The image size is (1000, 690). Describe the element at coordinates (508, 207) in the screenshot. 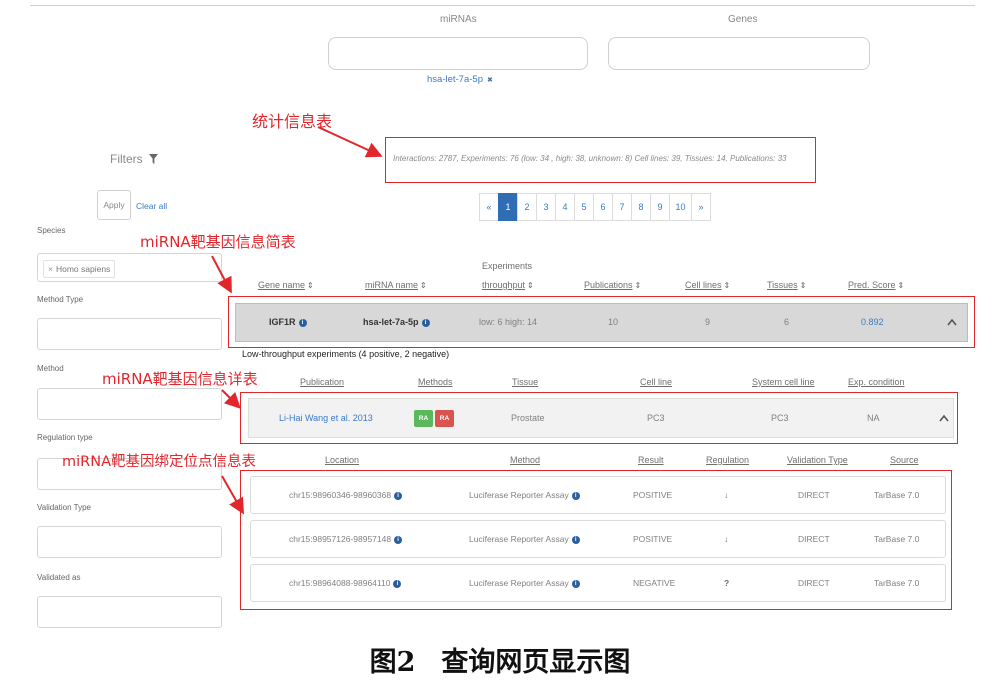

I see `page-1: 1` at that location.